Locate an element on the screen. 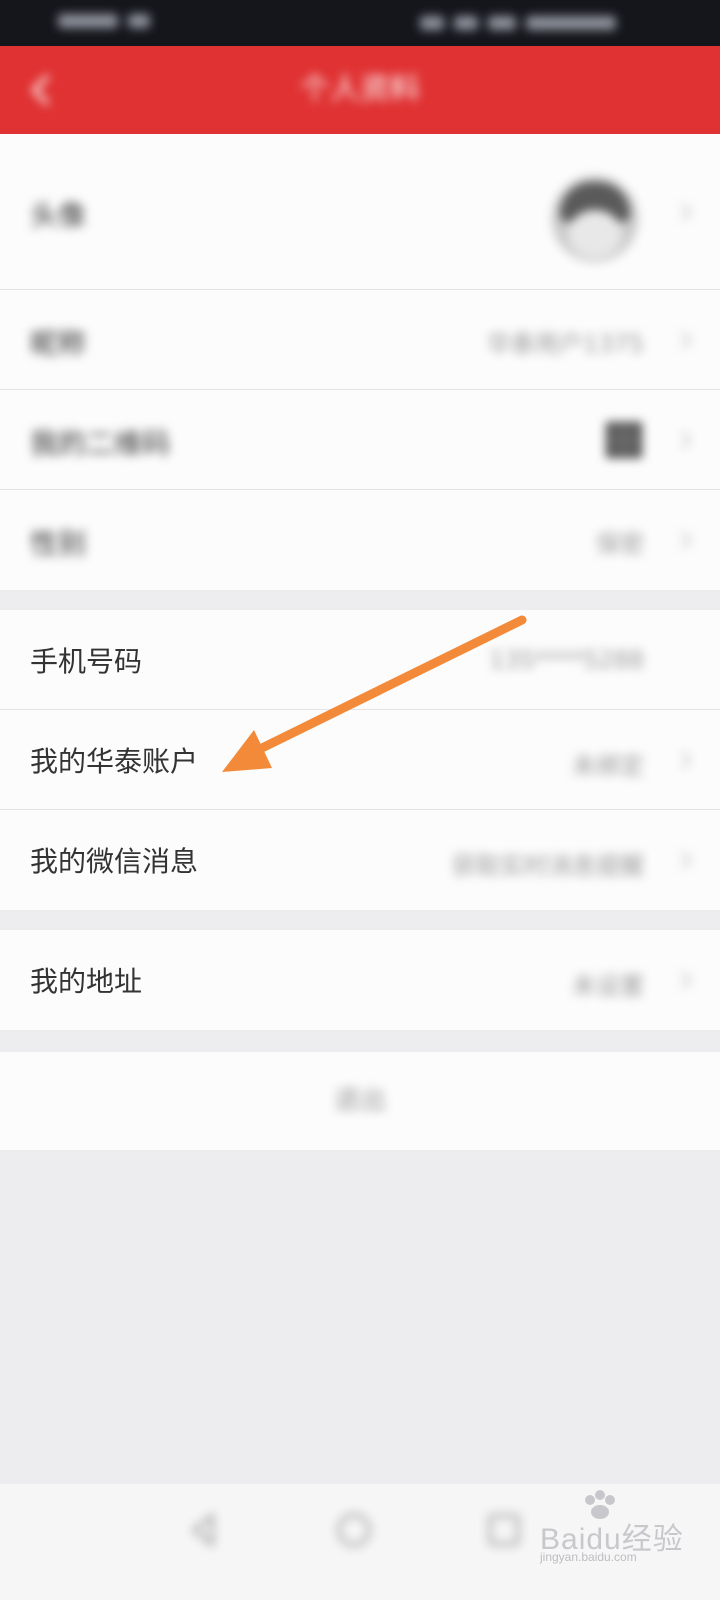  watermark-url: jingyan.baidu.com is located at coordinates (588, 1557).